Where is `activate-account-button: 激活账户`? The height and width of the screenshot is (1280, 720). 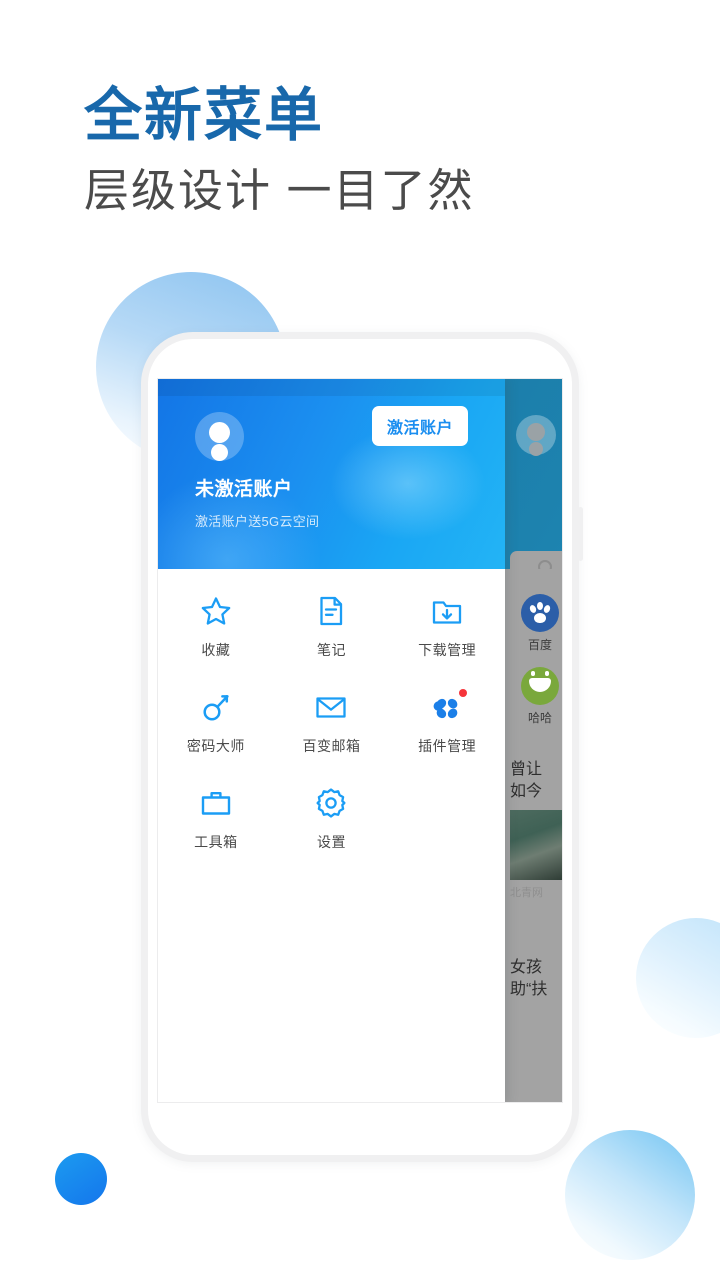
activate-account-button: 激活账户 is located at coordinates (419, 426).